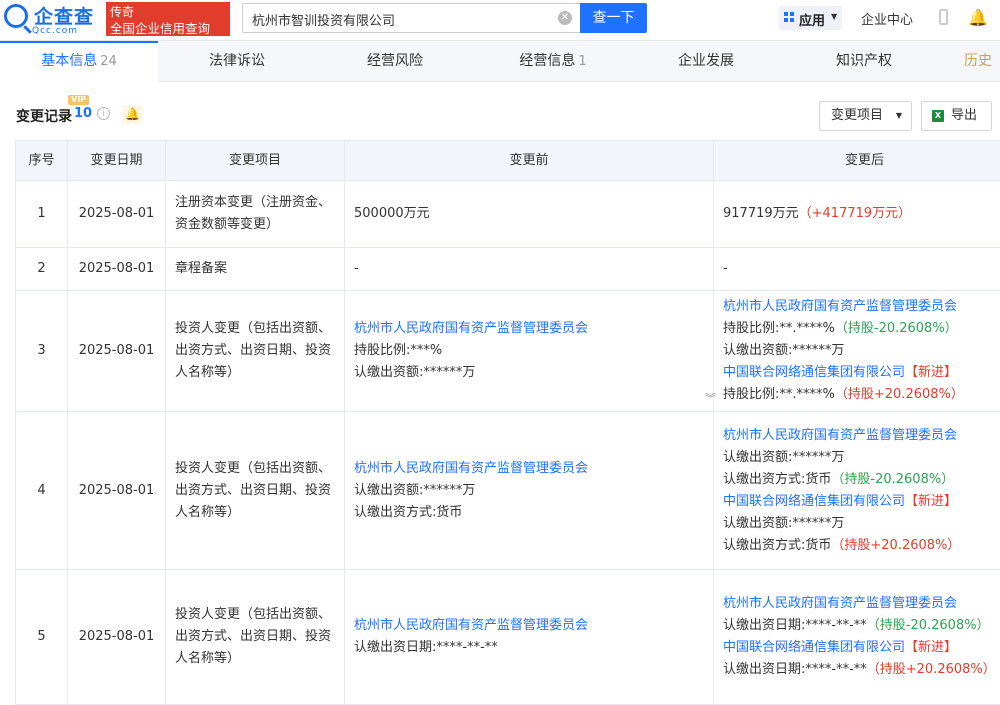 Image resolution: width=1000 pixels, height=705 pixels. Describe the element at coordinates (55, 31) in the screenshot. I see `logo-domain: Qcc.com` at that location.